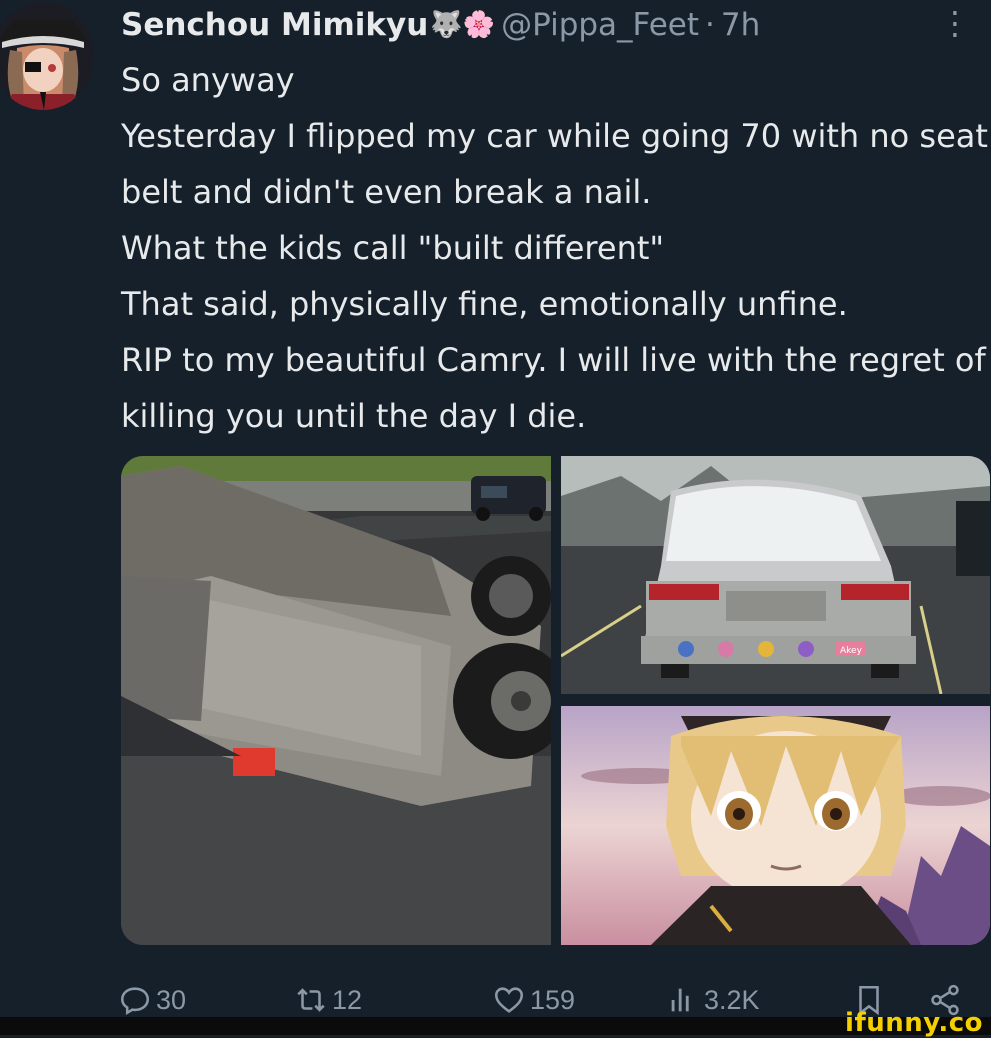  What do you see at coordinates (851, 651) in the screenshot?
I see `sticker-akey: Akey` at bounding box center [851, 651].